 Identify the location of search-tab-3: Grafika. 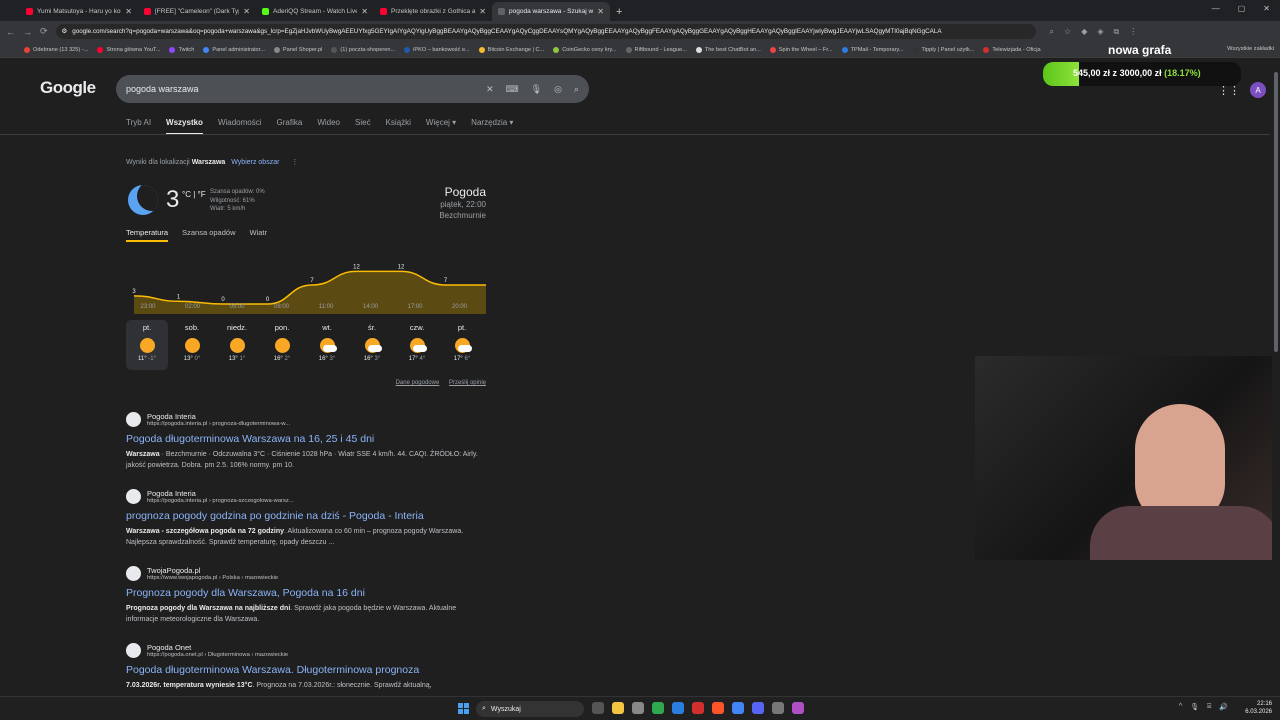
(290, 126).